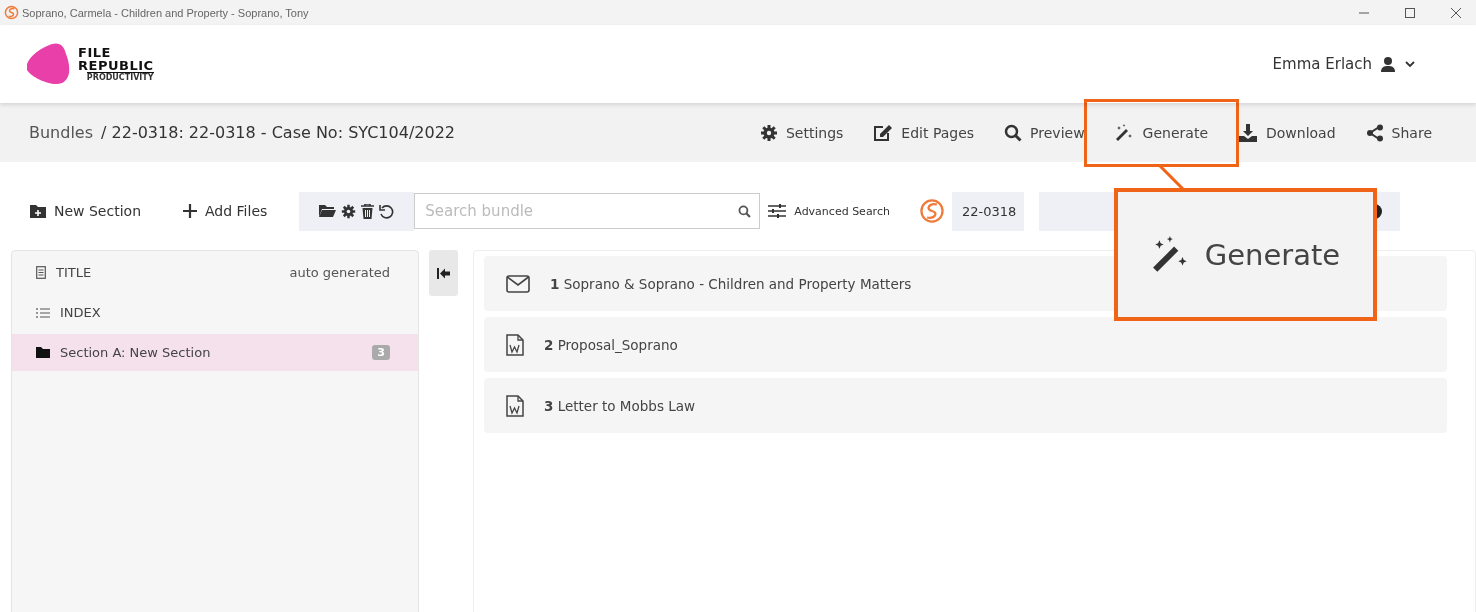  Describe the element at coordinates (95, 52) in the screenshot. I see `logo-text: FILE` at that location.